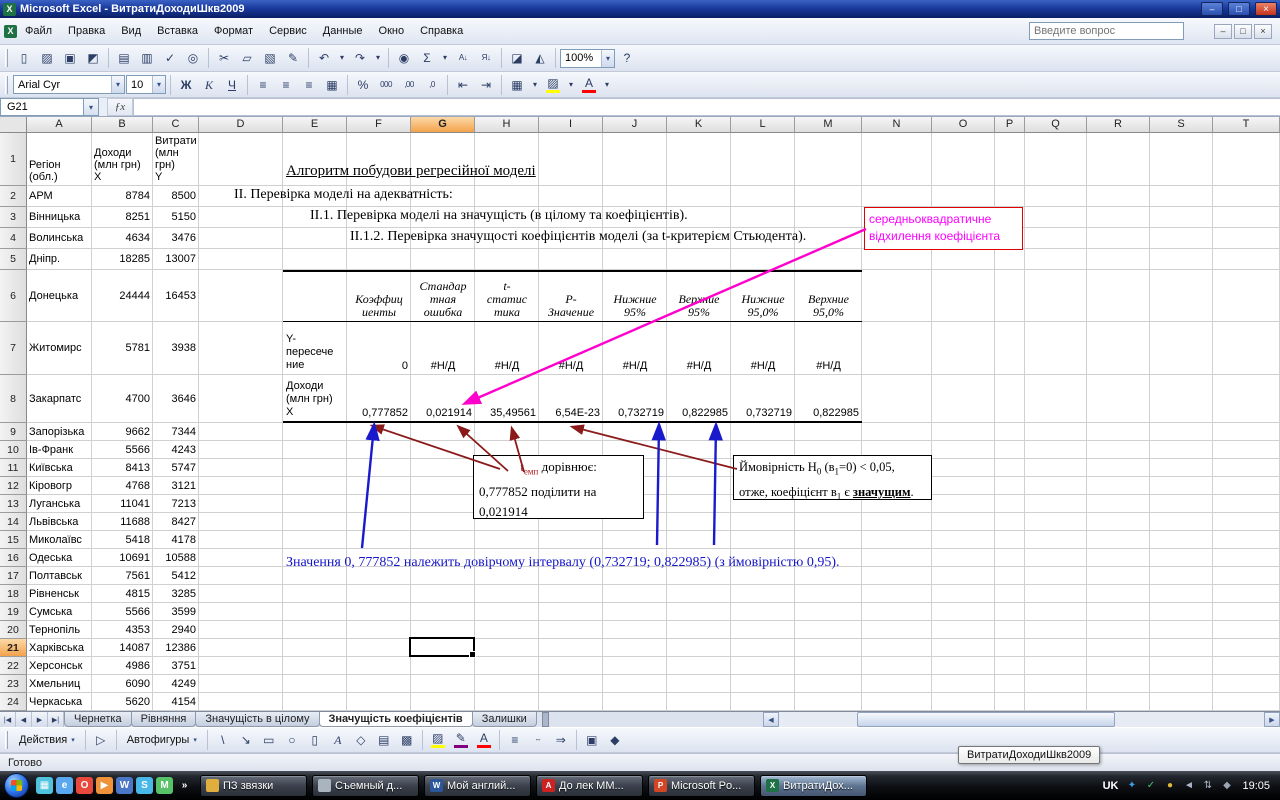 This screenshot has width=1280, height=800. Describe the element at coordinates (571, 259) in the screenshot. I see `cell-I5` at that location.